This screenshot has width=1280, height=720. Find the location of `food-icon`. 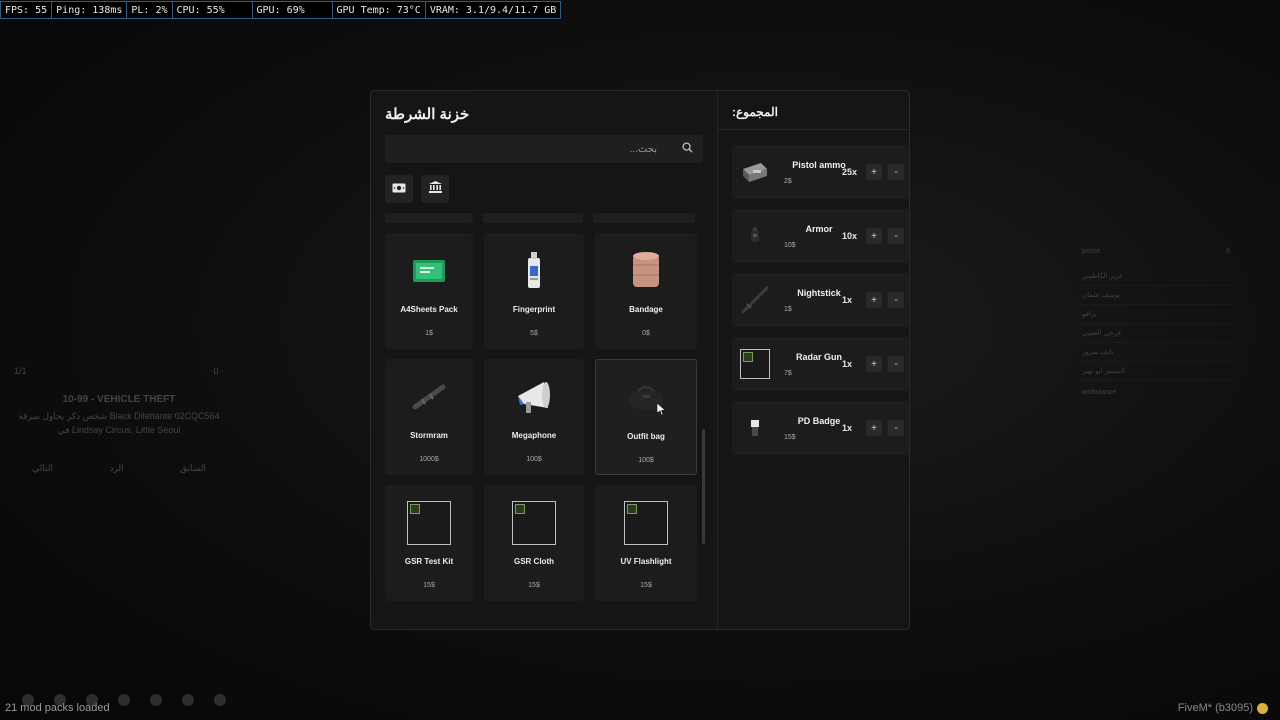

food-icon is located at coordinates (124, 700).